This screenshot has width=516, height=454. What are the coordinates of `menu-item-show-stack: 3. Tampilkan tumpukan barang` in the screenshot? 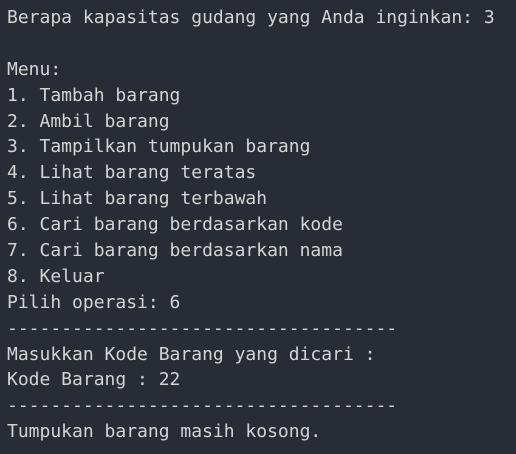 It's located at (159, 147).